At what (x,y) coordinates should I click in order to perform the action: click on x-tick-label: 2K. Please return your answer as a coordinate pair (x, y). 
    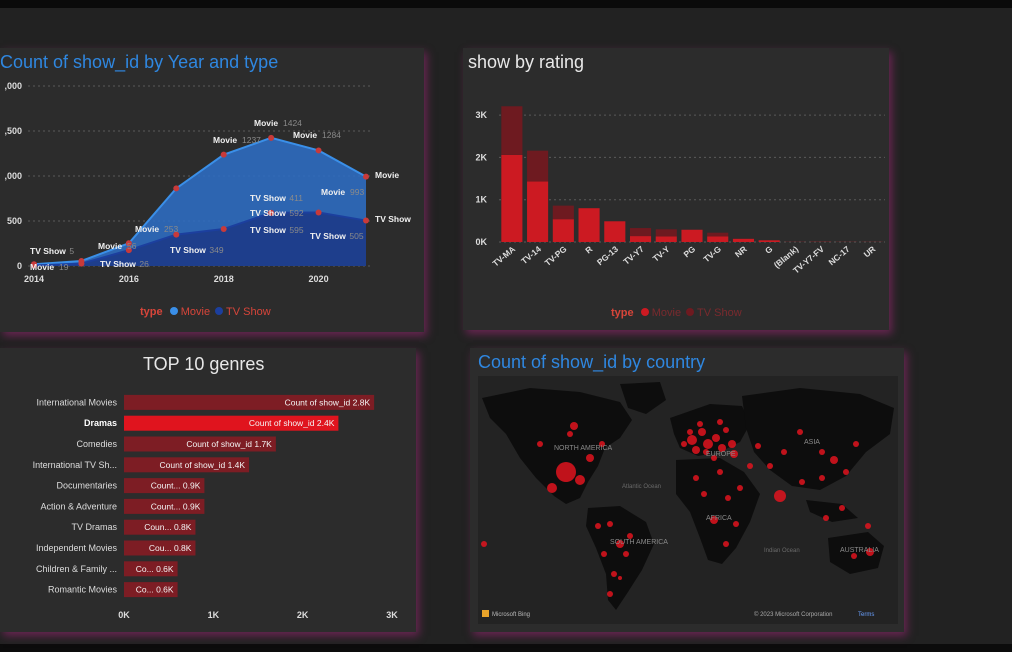
    Looking at the image, I should click on (303, 615).